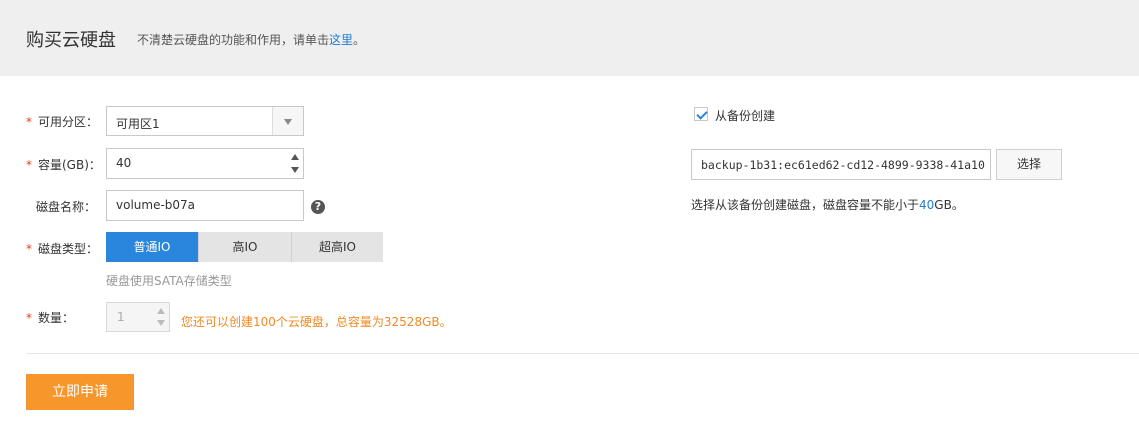 The height and width of the screenshot is (421, 1139). What do you see at coordinates (71, 40) in the screenshot?
I see `page-title: 购买云硬盘` at bounding box center [71, 40].